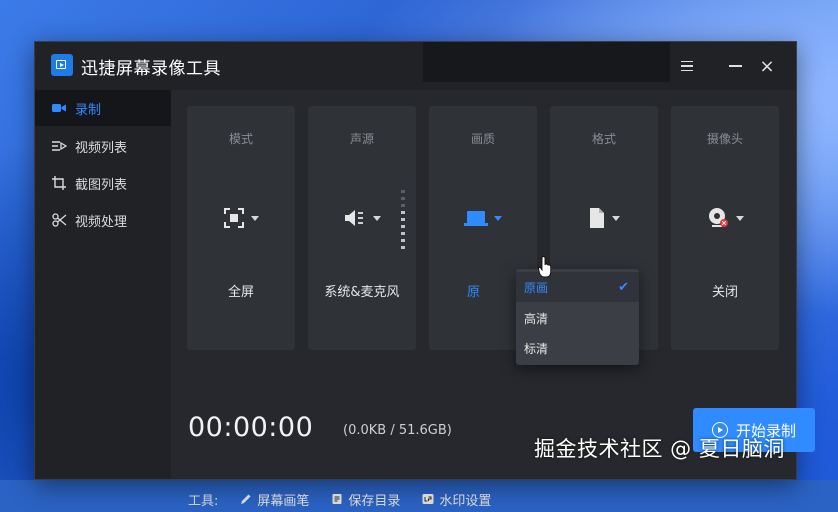 The height and width of the screenshot is (512, 838). I want to click on tool-label: 保存目录, so click(374, 501).